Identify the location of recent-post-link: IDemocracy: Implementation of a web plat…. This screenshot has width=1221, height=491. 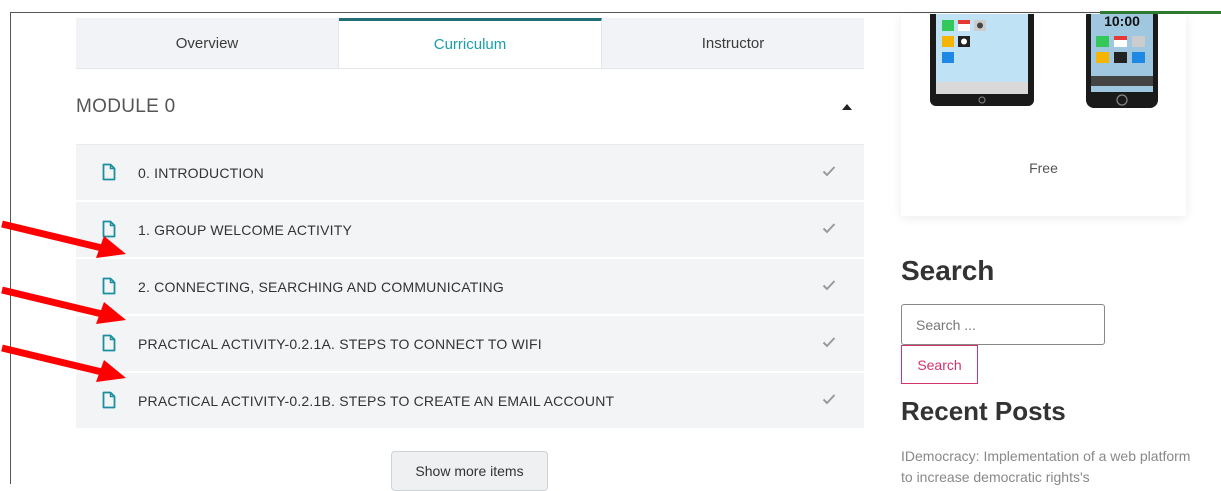
(1046, 467).